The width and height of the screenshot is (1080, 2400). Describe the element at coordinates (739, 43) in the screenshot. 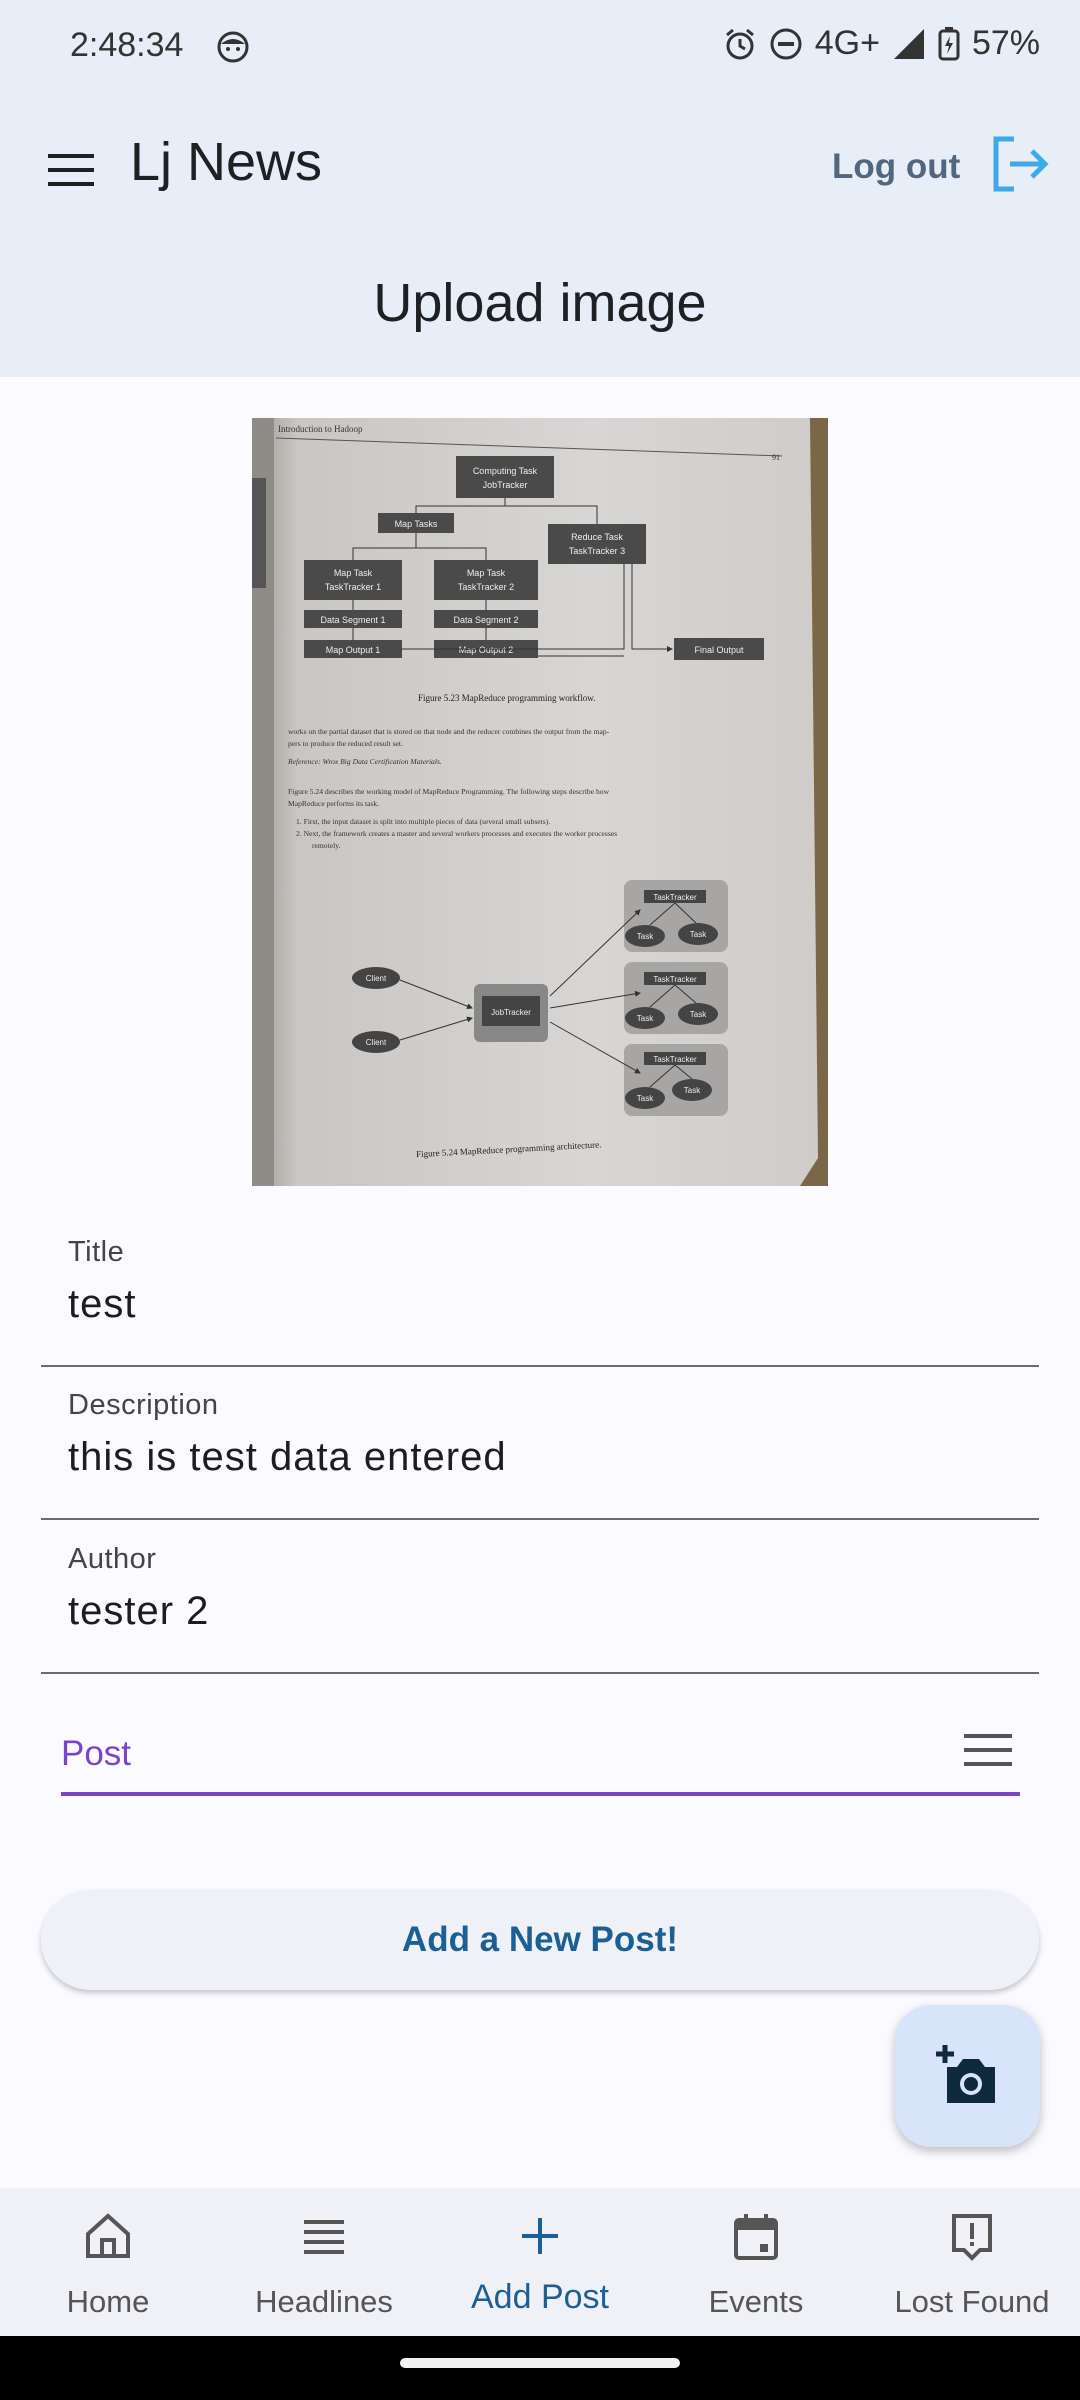

I see `alarm-icon` at that location.